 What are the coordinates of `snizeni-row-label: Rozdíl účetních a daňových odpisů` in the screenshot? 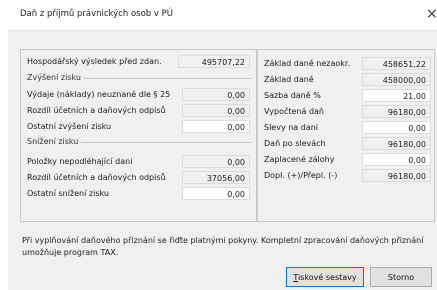 It's located at (96, 177).